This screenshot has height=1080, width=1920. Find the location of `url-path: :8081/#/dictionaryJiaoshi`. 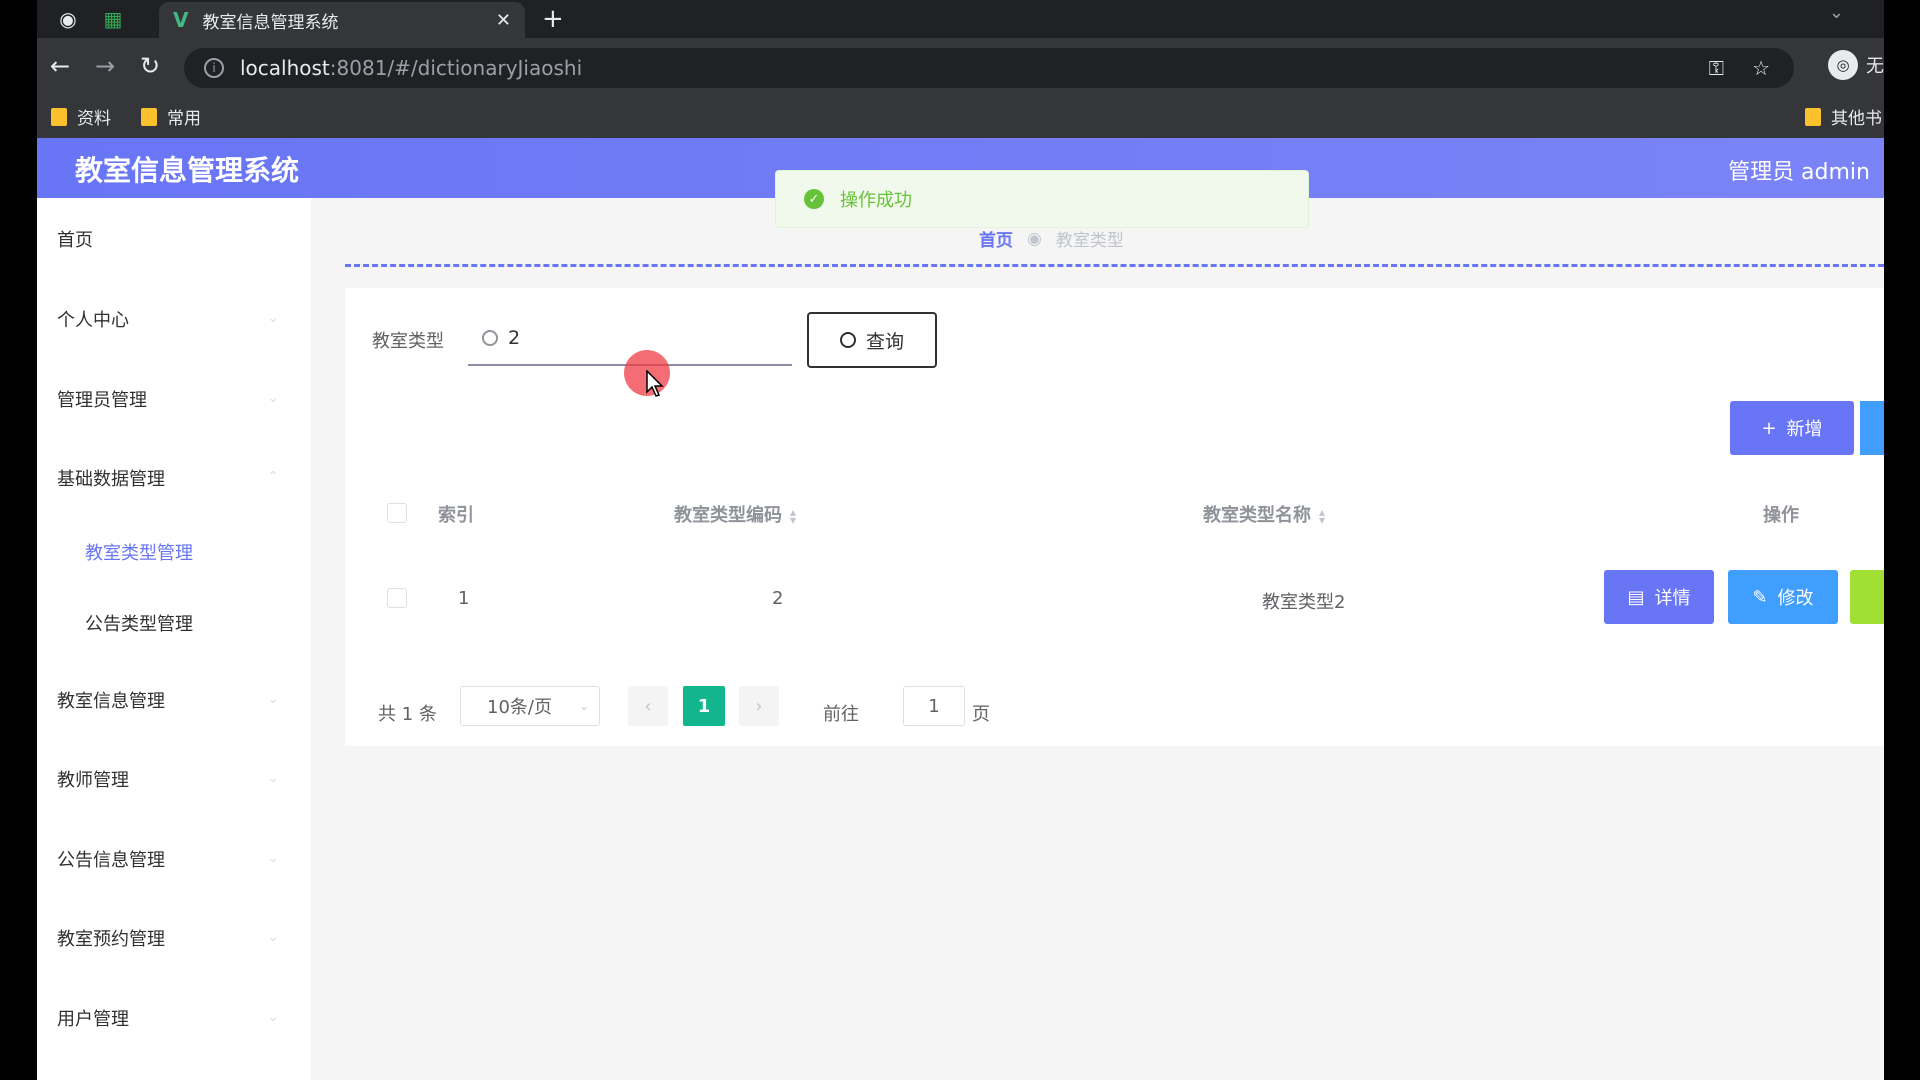

url-path: :8081/#/dictionaryJiaoshi is located at coordinates (456, 68).